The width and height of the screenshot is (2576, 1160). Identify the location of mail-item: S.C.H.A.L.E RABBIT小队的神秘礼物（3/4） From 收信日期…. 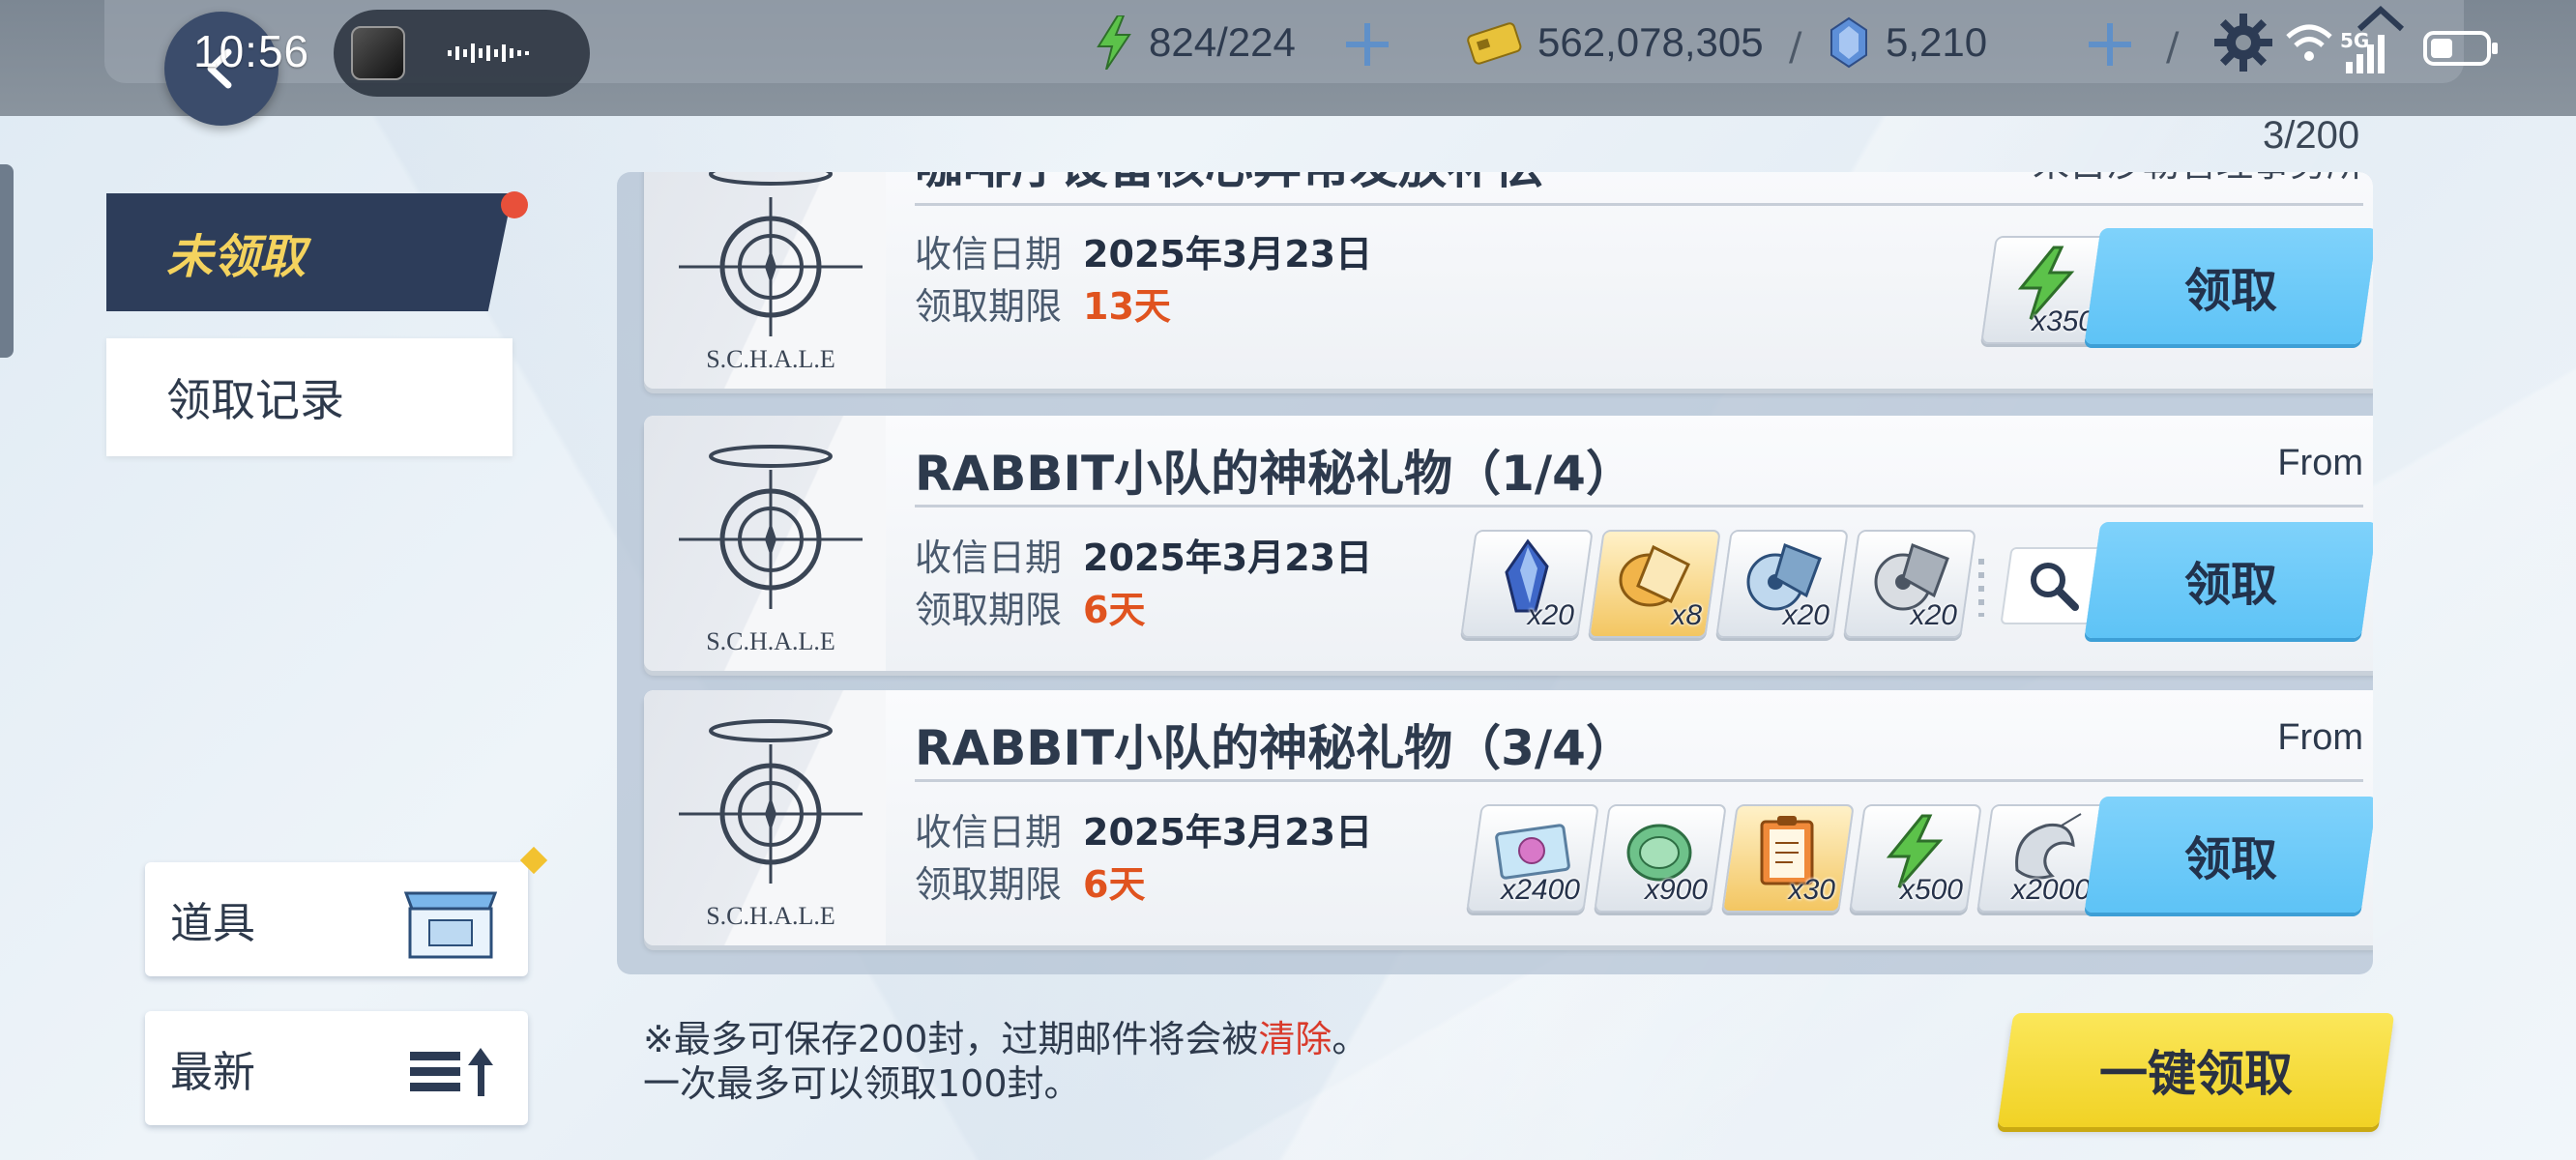
(1508, 817).